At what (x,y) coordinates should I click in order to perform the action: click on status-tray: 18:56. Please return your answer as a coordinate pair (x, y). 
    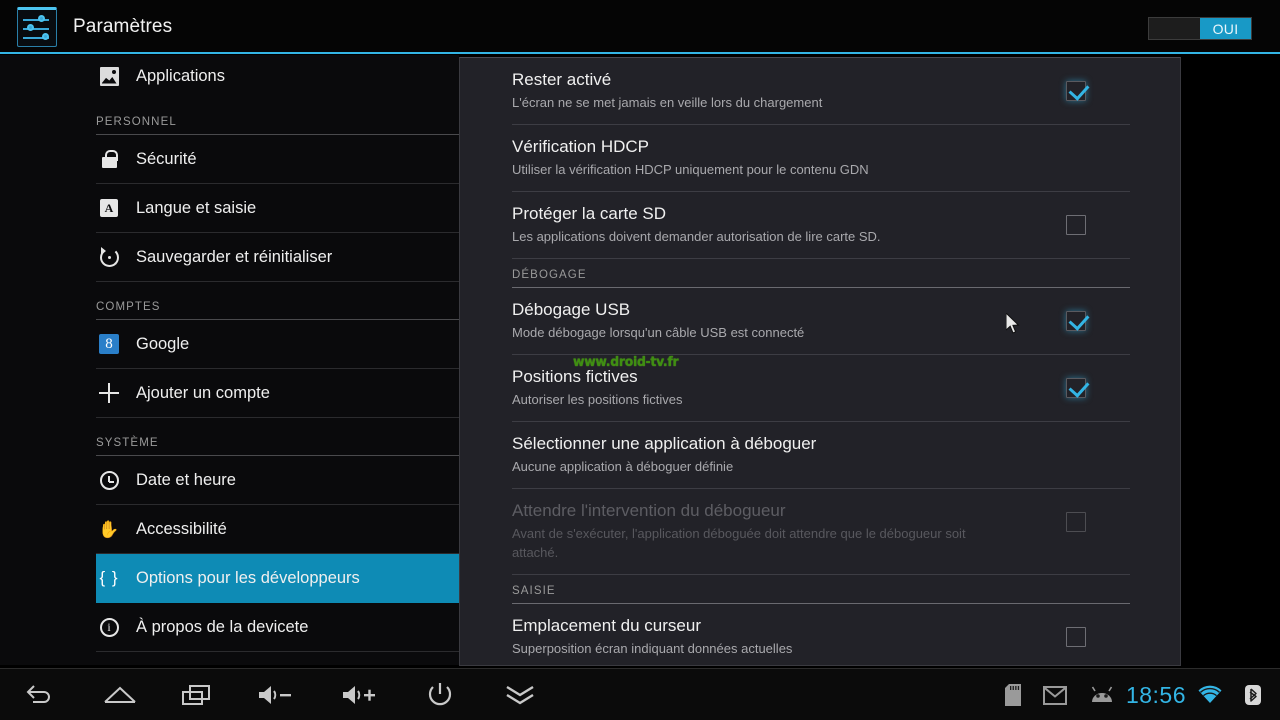
    Looking at the image, I should click on (1133, 694).